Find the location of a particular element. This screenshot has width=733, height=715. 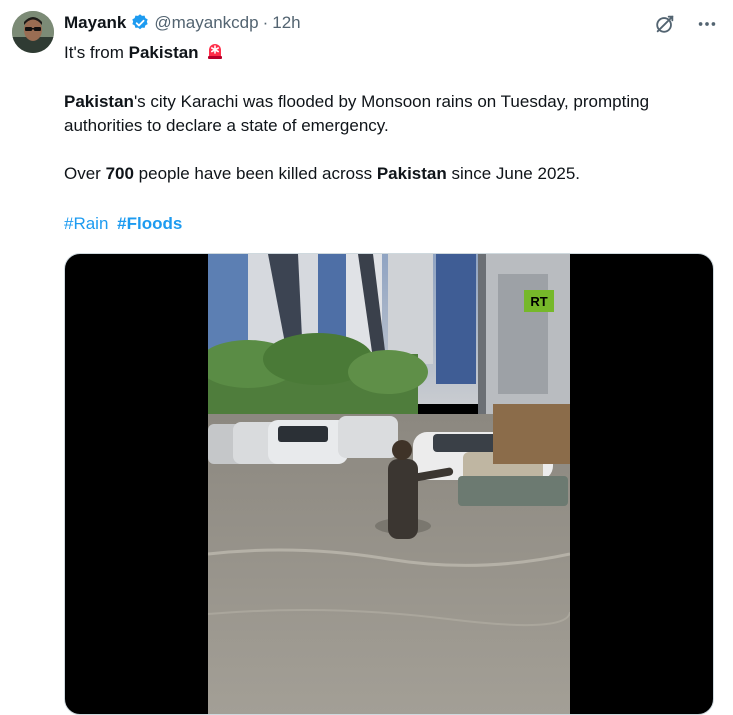

verified-badge-icon is located at coordinates (140, 23).